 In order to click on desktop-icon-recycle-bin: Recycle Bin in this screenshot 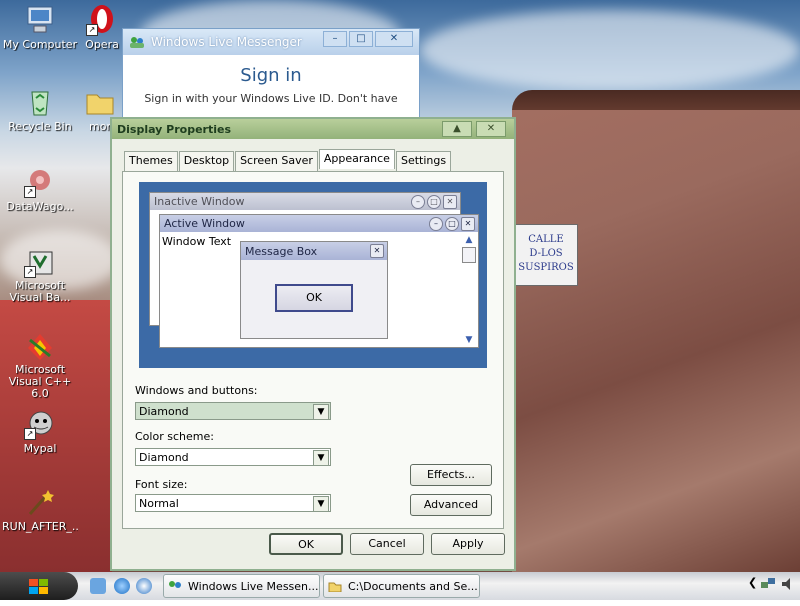, I will do `click(40, 109)`.